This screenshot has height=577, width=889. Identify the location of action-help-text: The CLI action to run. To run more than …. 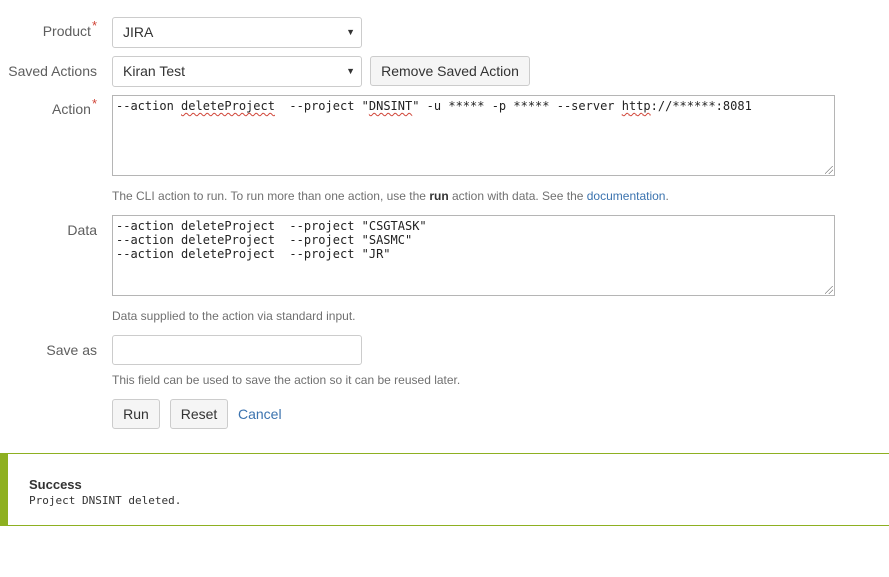
(390, 196).